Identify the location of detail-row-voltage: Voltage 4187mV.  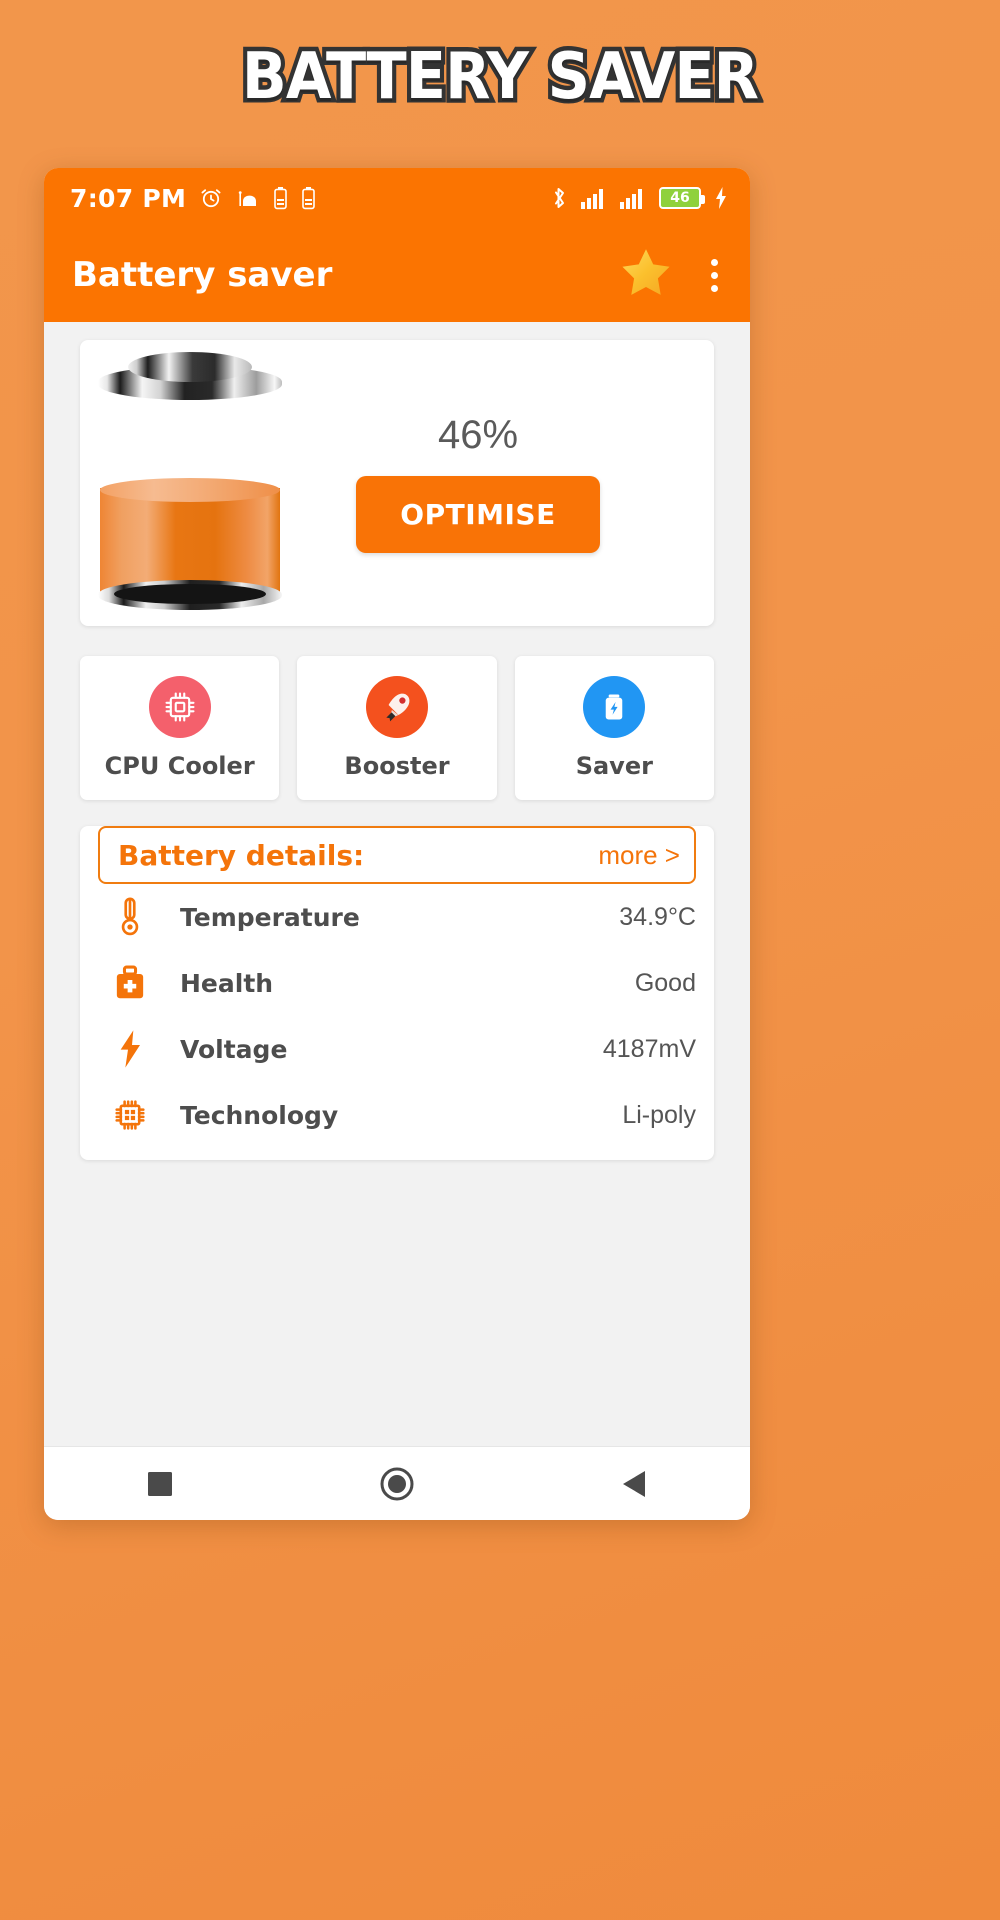
(397, 1049).